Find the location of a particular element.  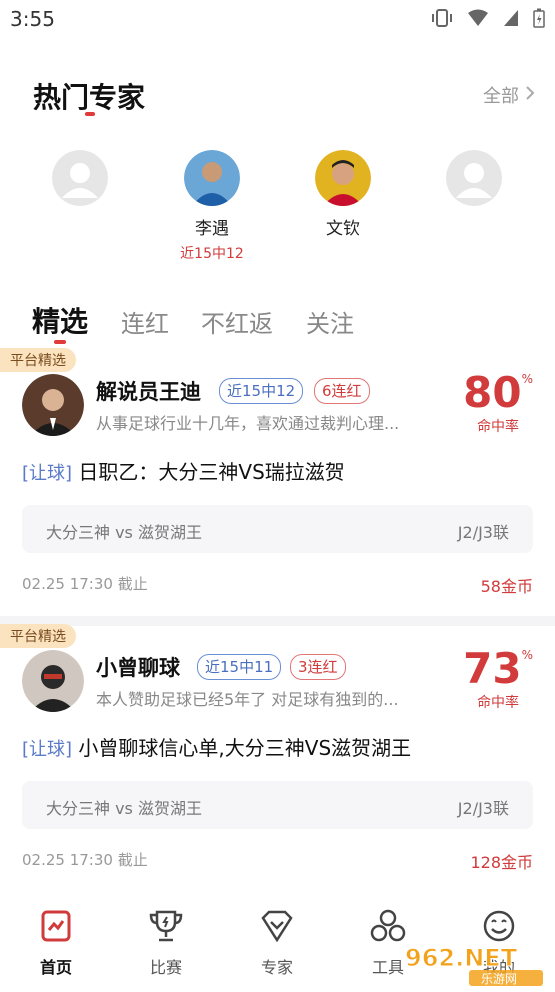

trophy-icon is located at coordinates (166, 926).